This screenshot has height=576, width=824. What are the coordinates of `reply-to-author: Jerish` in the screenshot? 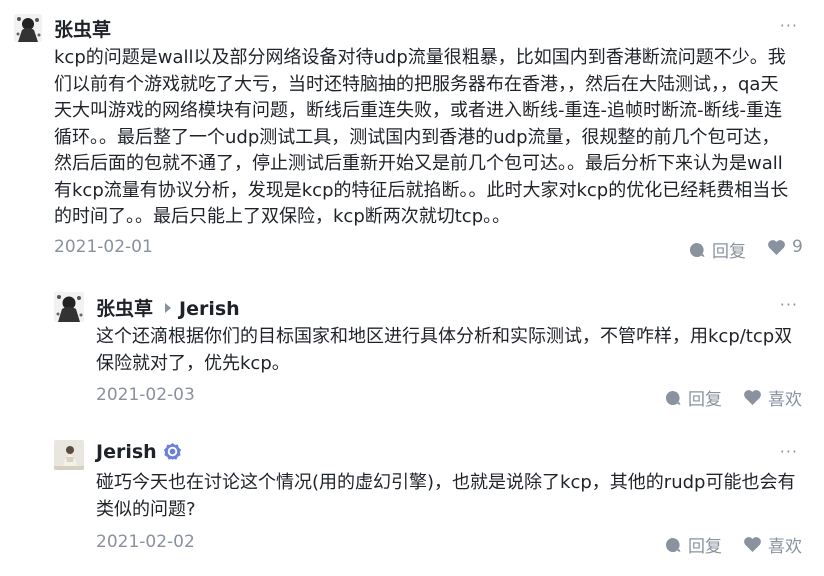 It's located at (209, 309).